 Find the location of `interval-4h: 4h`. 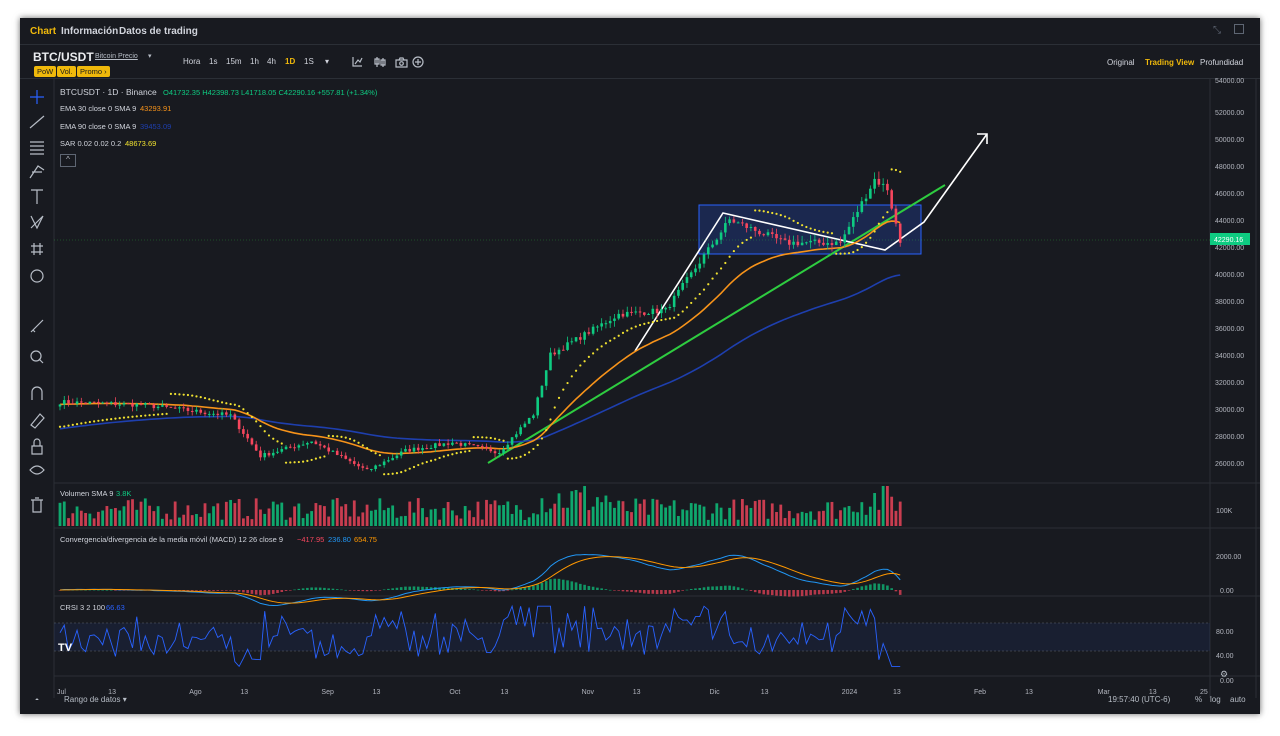

interval-4h: 4h is located at coordinates (271, 61).